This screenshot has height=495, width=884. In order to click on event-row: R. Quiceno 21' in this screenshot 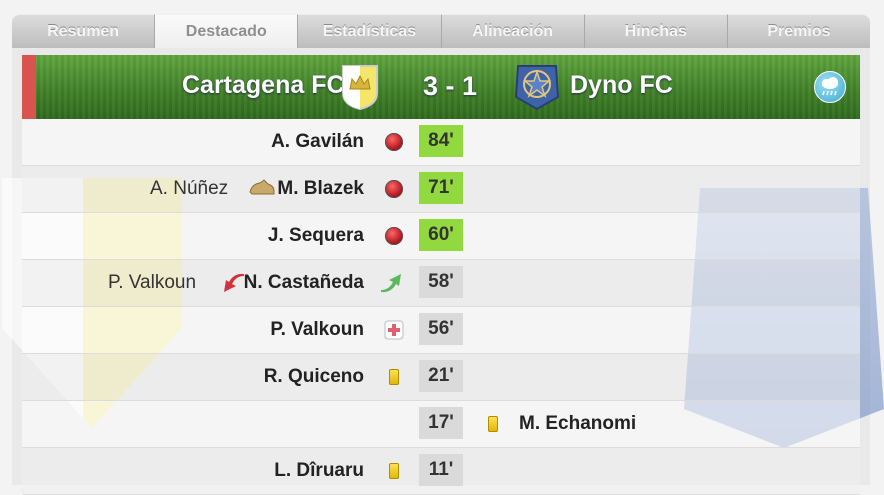, I will do `click(441, 377)`.